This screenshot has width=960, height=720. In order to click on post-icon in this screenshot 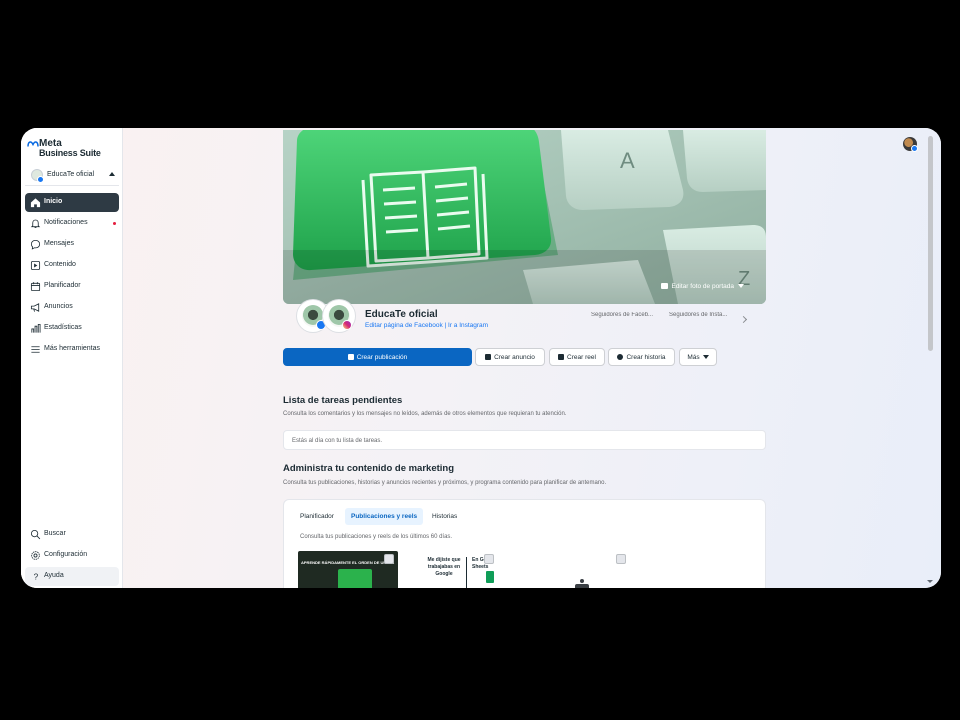, I will do `click(350, 357)`.